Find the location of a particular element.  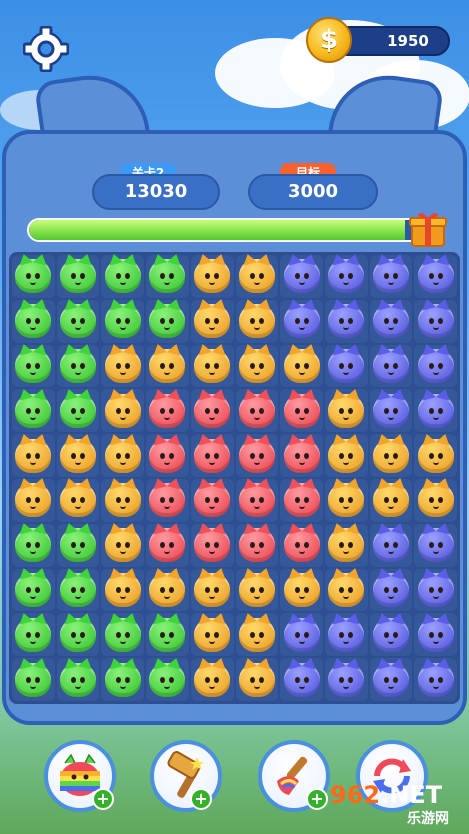

settings-button is located at coordinates (46, 49).